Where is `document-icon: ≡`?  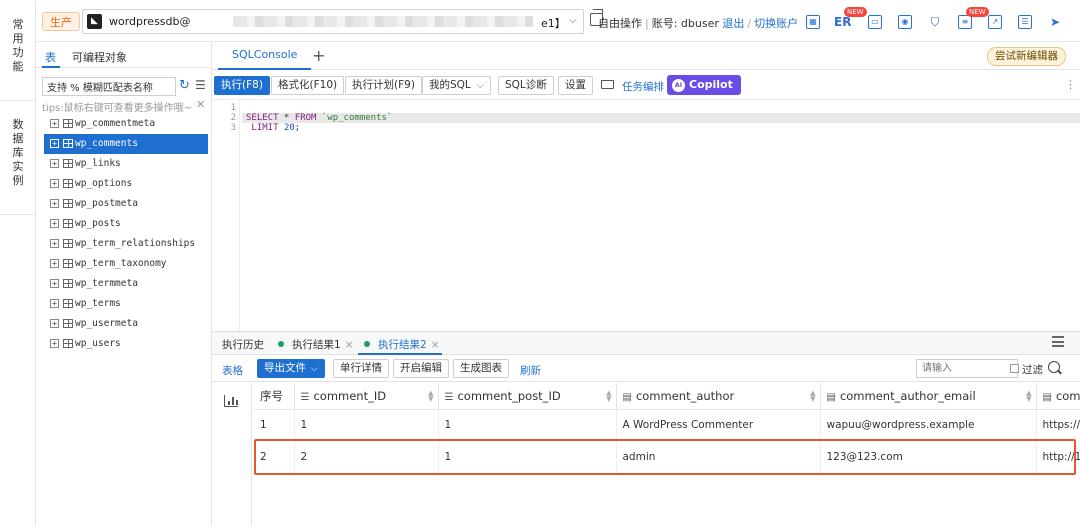 document-icon: ≡ is located at coordinates (965, 22).